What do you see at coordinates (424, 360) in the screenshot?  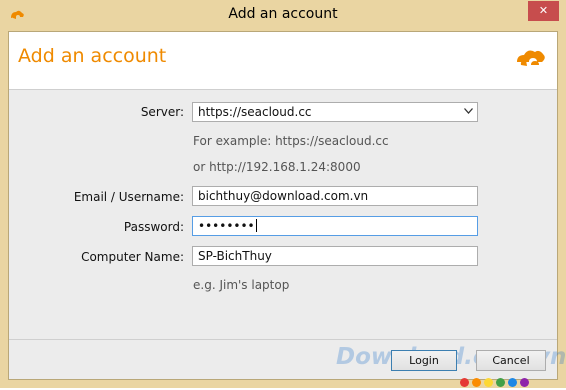 I see `login-button: Login` at bounding box center [424, 360].